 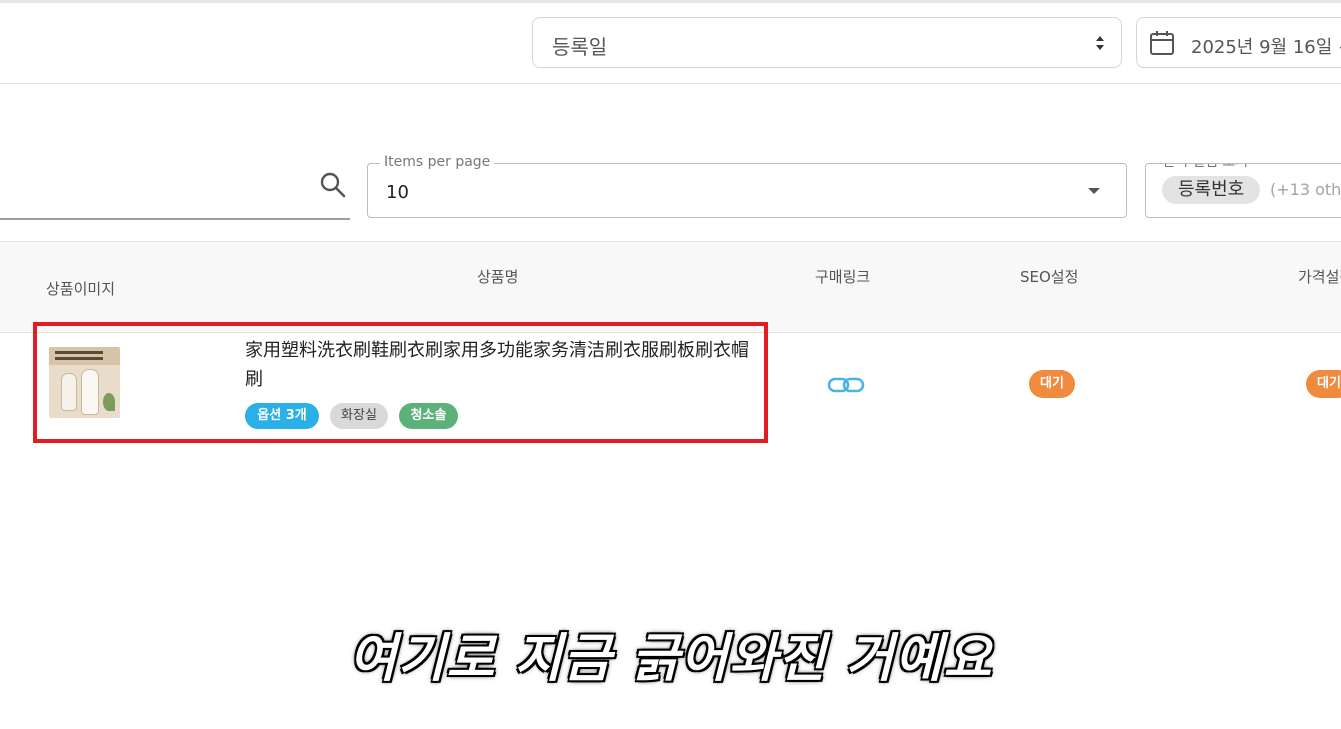 I want to click on table-header: 상품이미지 상품명 구매링크 SEO설정 가격설정, so click(x=670, y=287).